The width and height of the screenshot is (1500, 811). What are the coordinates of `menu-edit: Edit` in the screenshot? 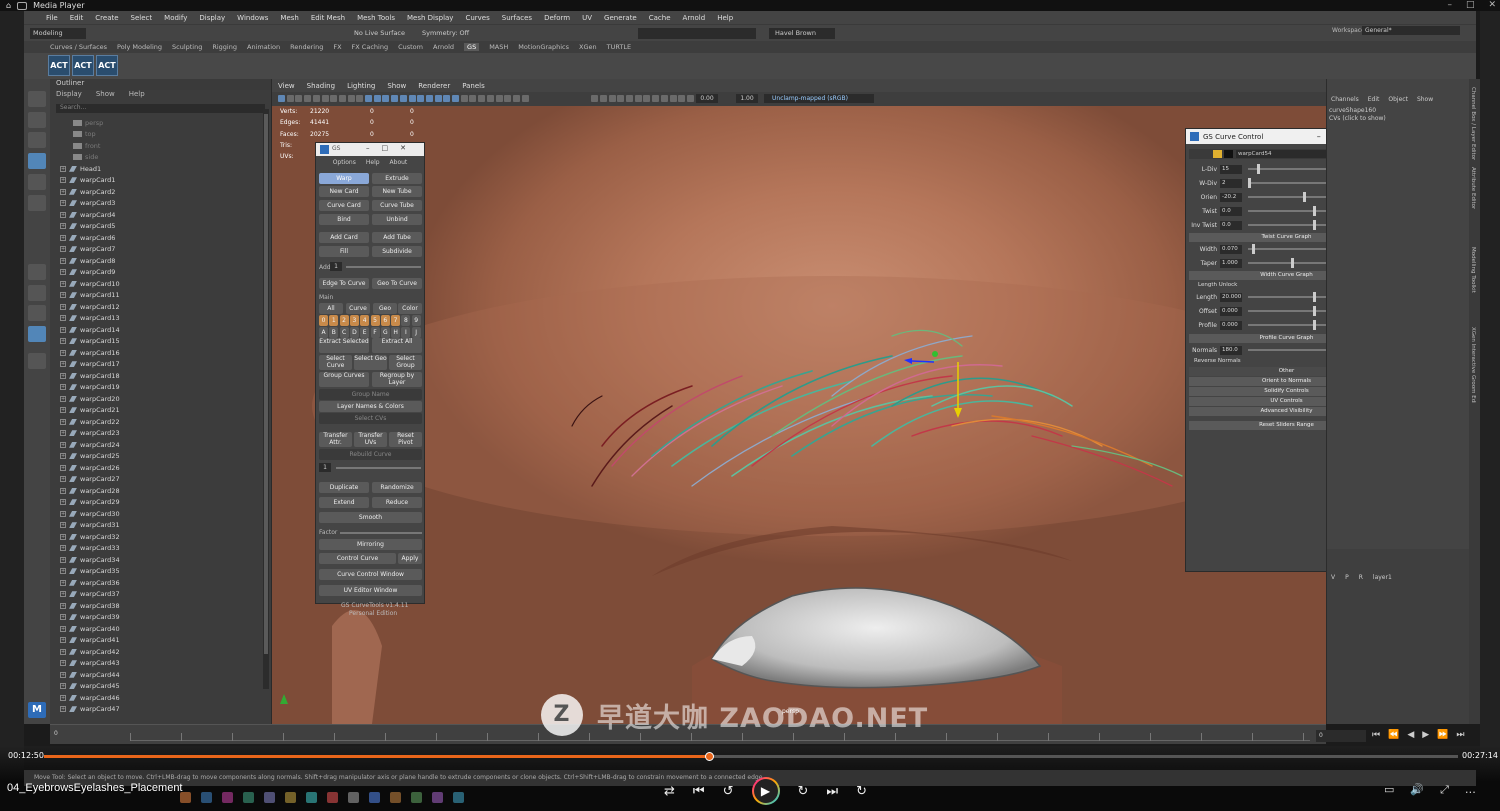 It's located at (77, 18).